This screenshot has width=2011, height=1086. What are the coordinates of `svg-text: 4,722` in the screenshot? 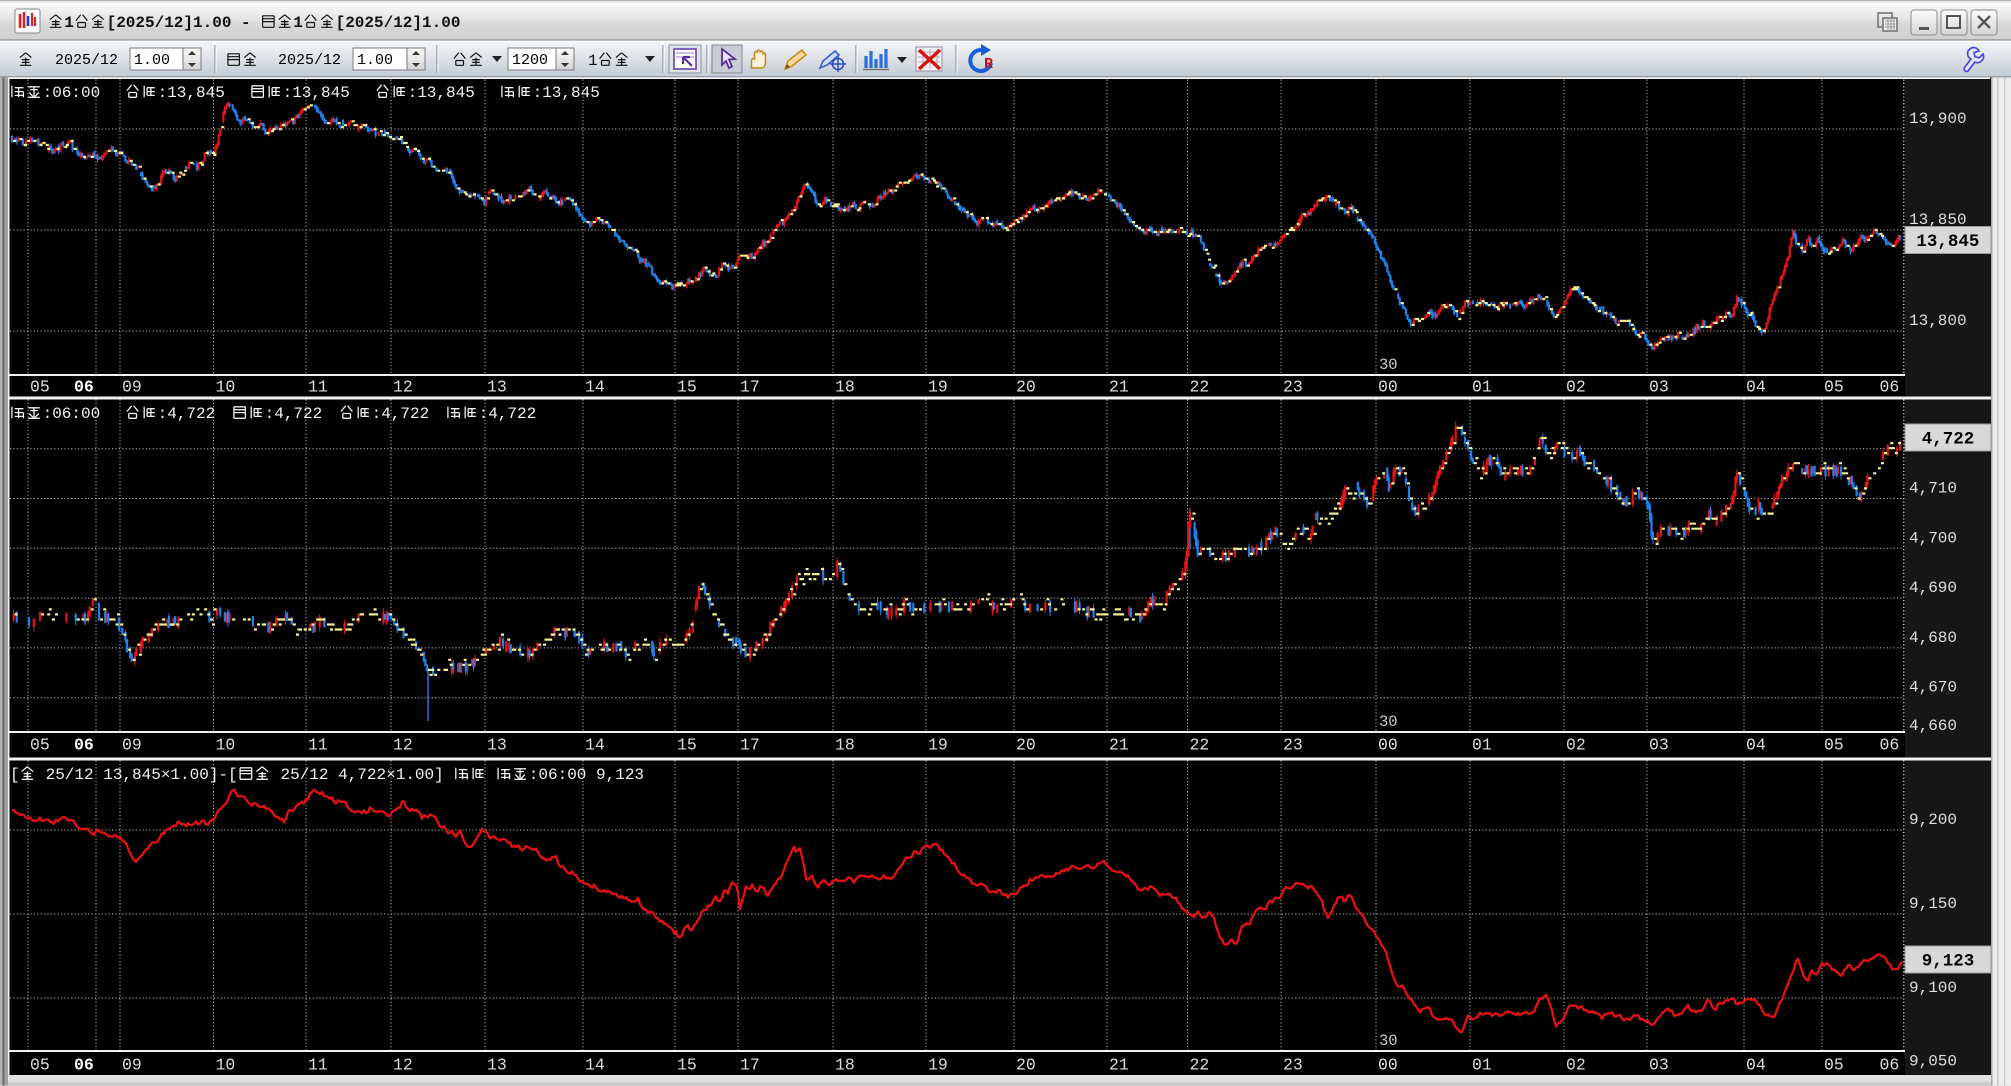 It's located at (1948, 440).